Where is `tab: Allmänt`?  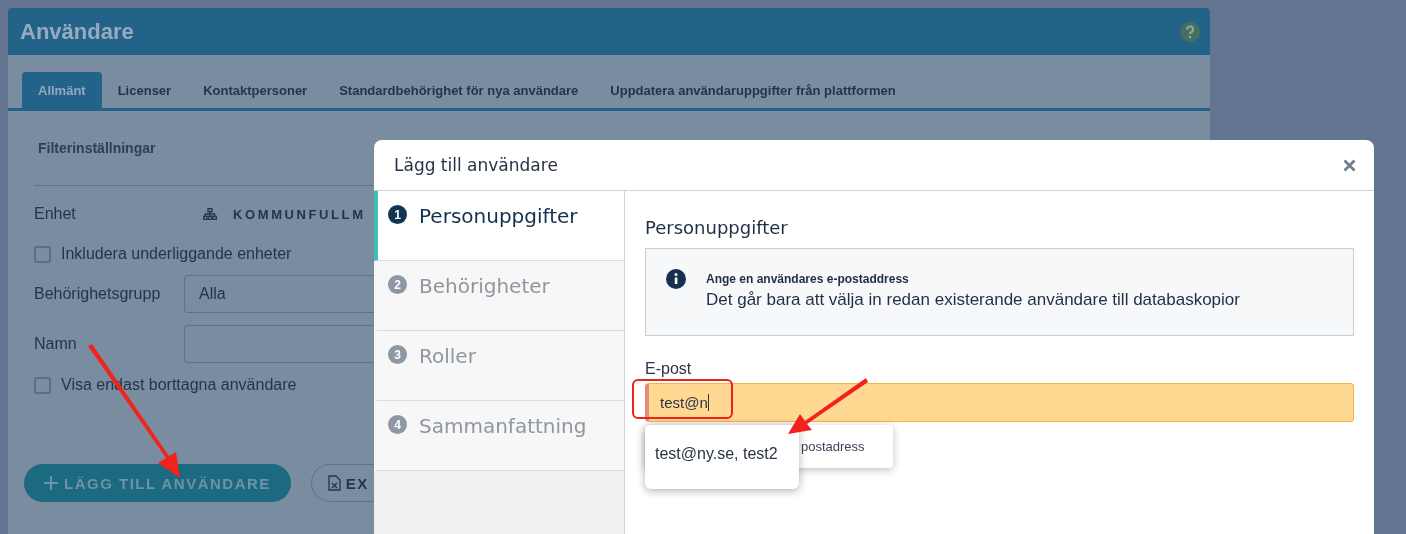 tab: Allmänt is located at coordinates (62, 90).